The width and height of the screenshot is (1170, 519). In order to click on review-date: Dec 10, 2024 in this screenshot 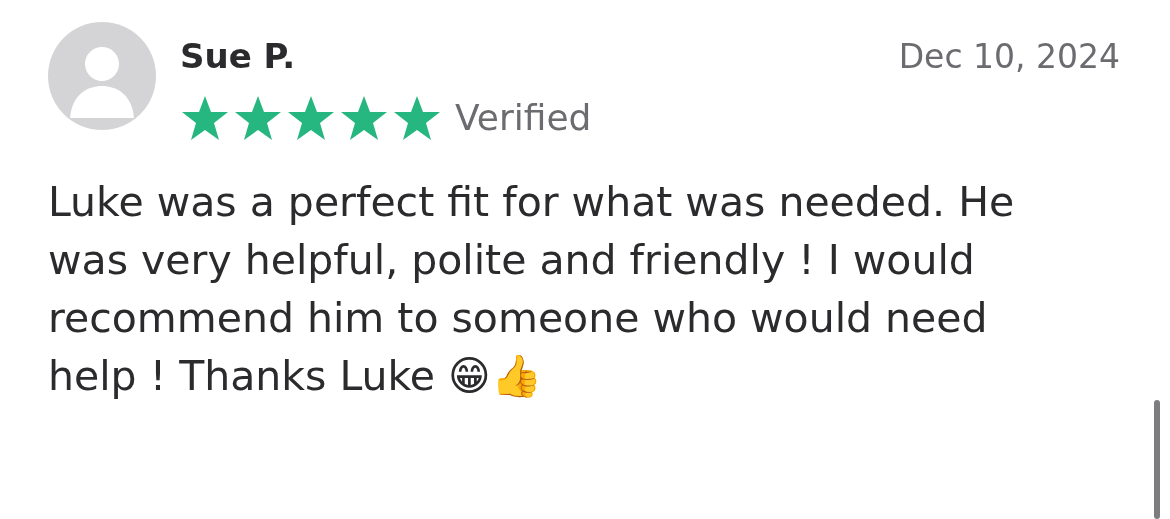, I will do `click(1009, 56)`.